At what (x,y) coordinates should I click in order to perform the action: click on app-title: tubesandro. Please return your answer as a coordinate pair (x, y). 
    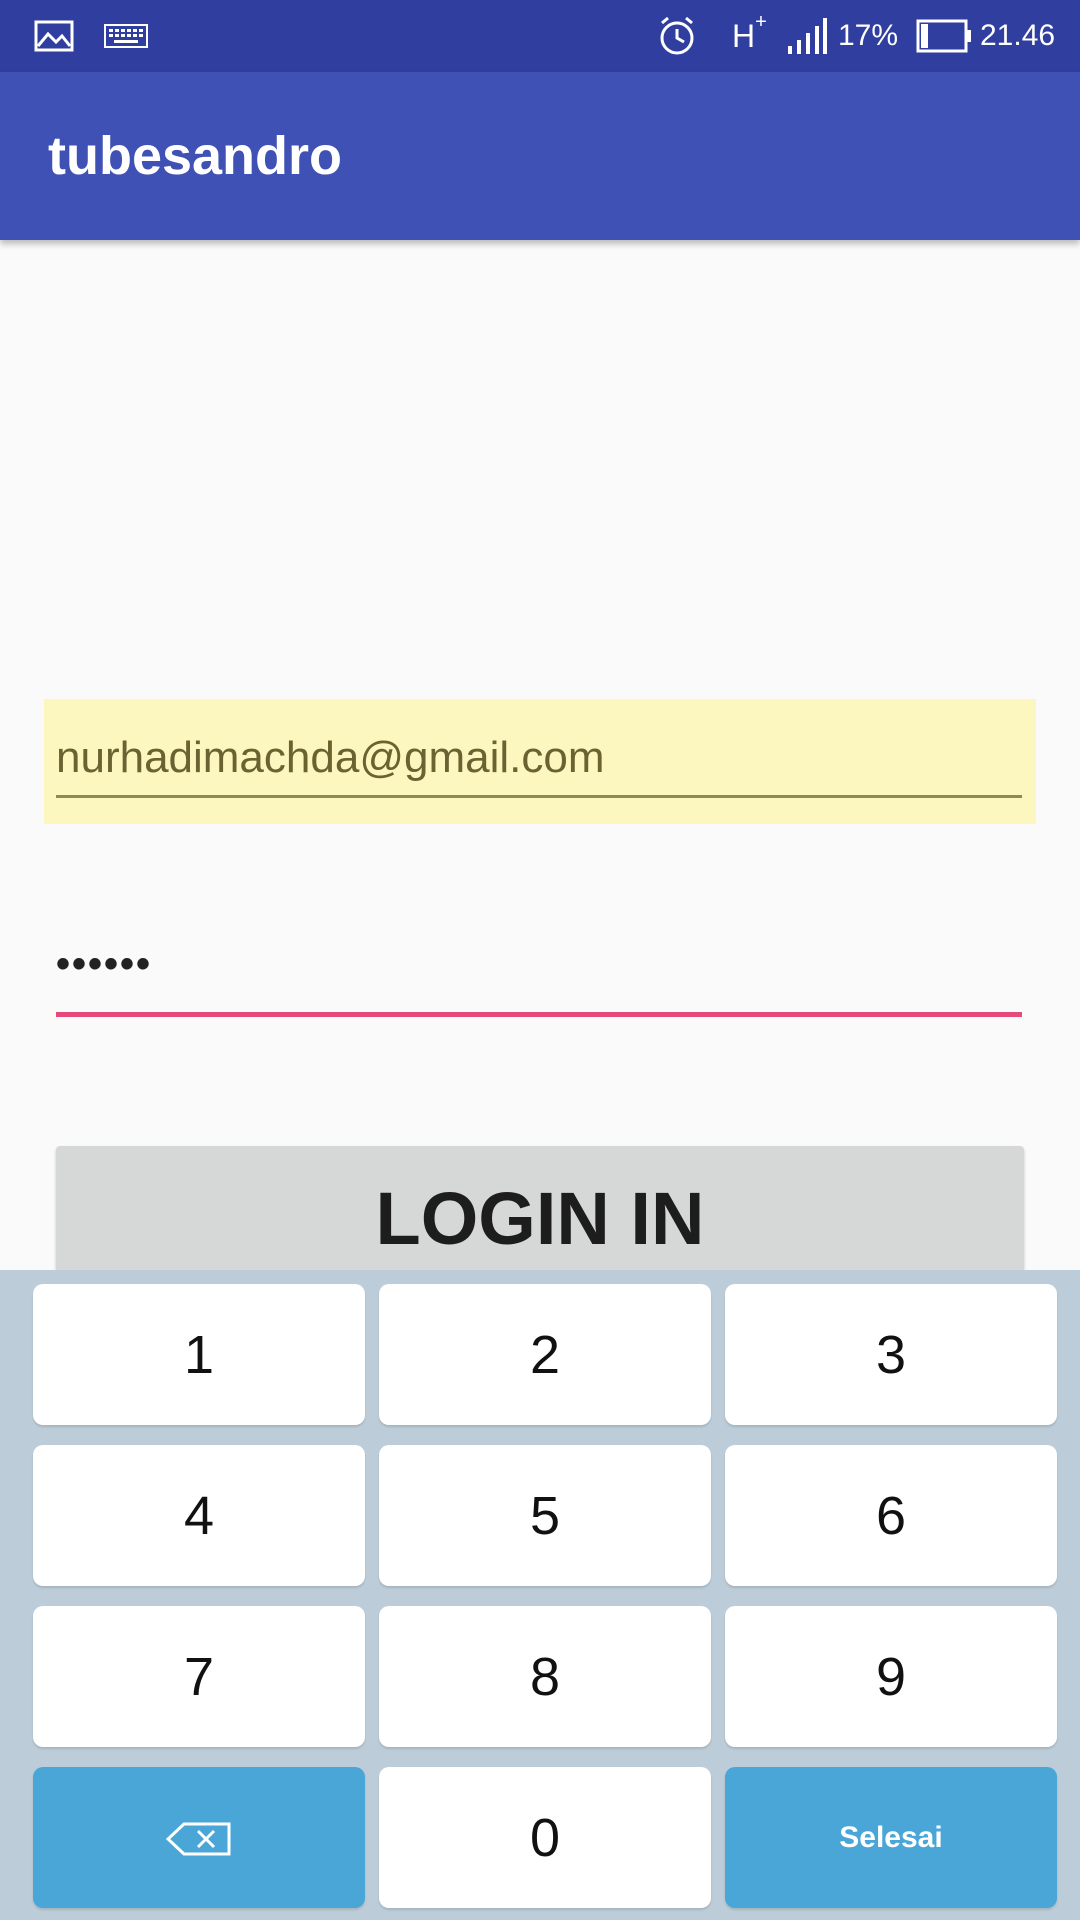
    Looking at the image, I should click on (195, 156).